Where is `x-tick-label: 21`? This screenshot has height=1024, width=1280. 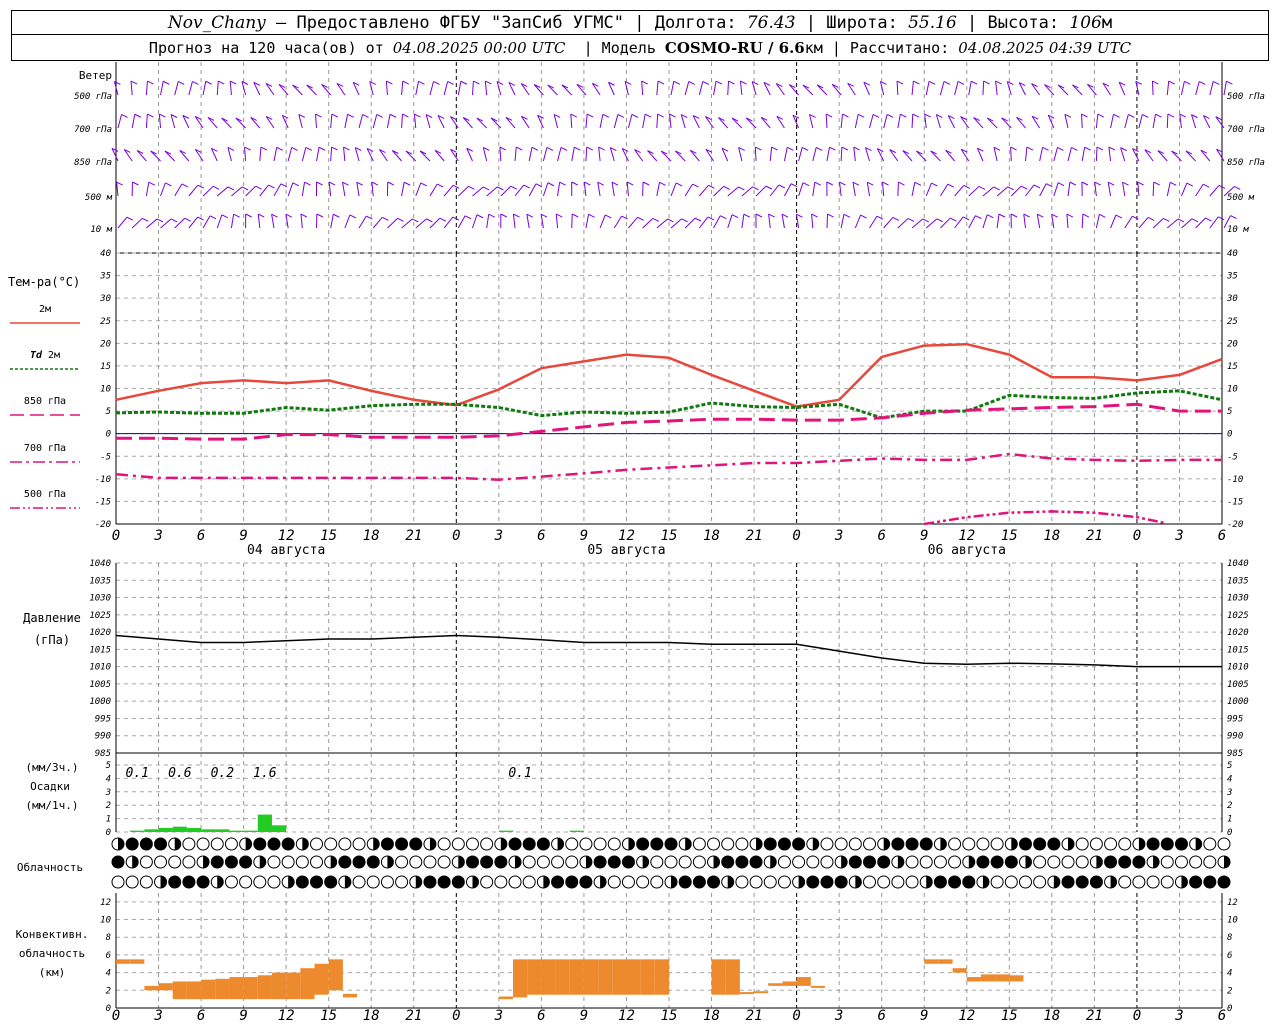
x-tick-label: 21 is located at coordinates (413, 536).